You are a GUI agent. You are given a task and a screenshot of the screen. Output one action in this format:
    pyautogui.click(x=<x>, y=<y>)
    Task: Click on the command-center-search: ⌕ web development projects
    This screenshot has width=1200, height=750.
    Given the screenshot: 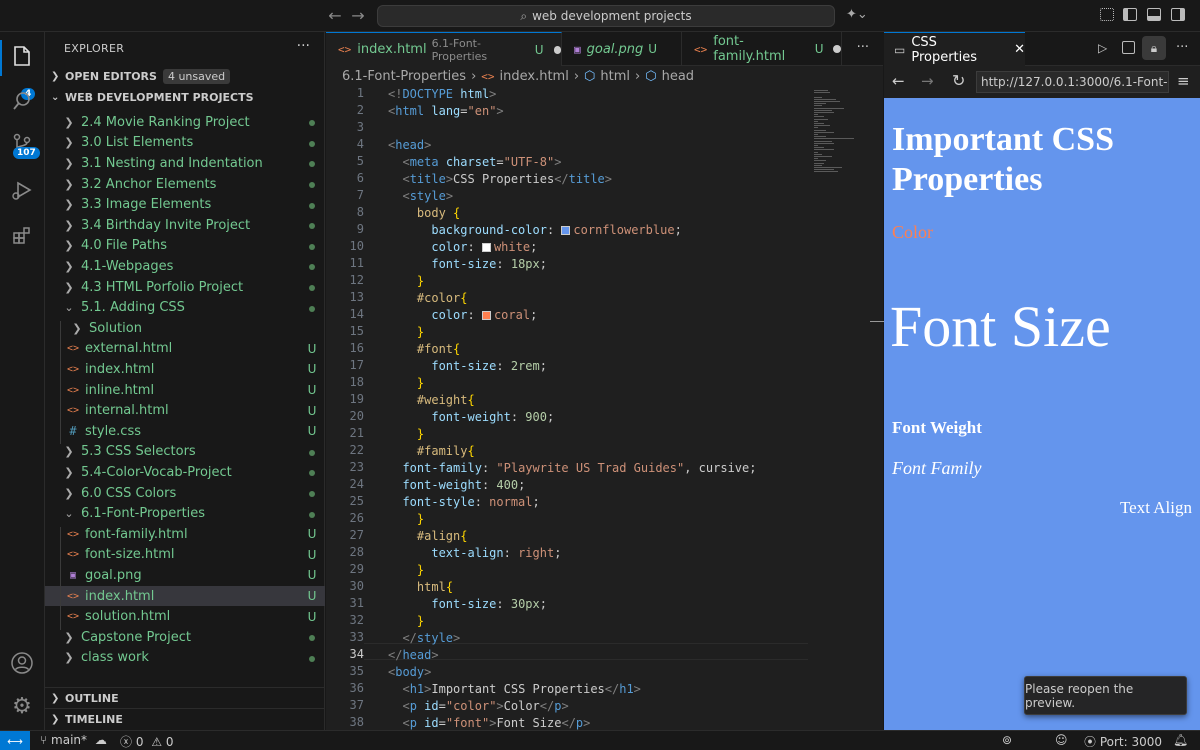 What is the action you would take?
    pyautogui.click(x=606, y=16)
    